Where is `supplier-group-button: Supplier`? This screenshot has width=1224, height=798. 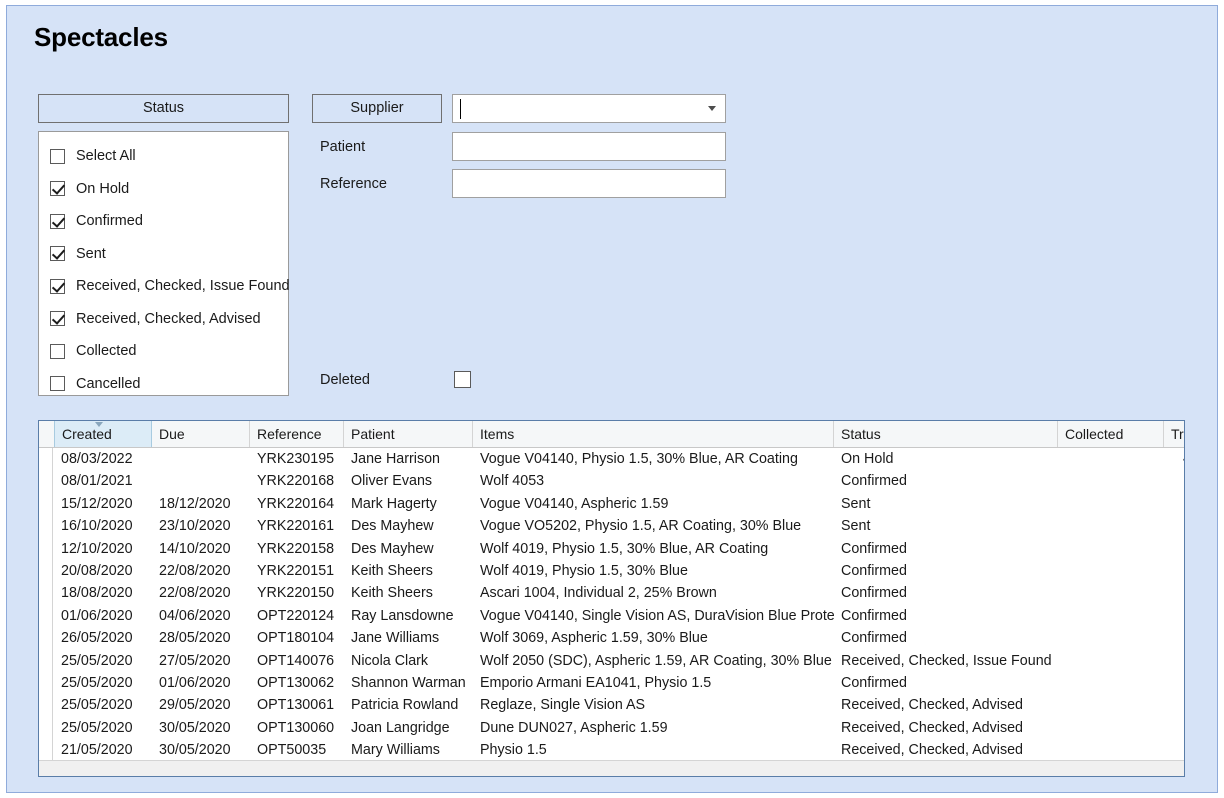
supplier-group-button: Supplier is located at coordinates (377, 108).